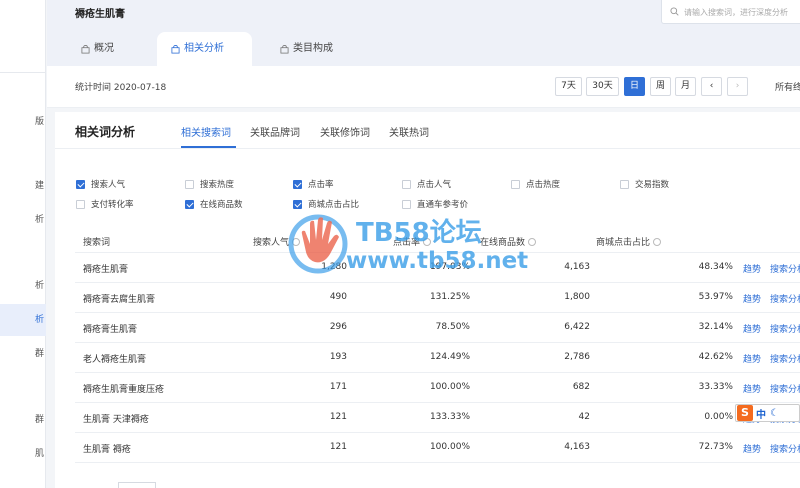 This screenshot has height=488, width=800. Describe the element at coordinates (660, 86) in the screenshot. I see `period-week-button: 周` at that location.